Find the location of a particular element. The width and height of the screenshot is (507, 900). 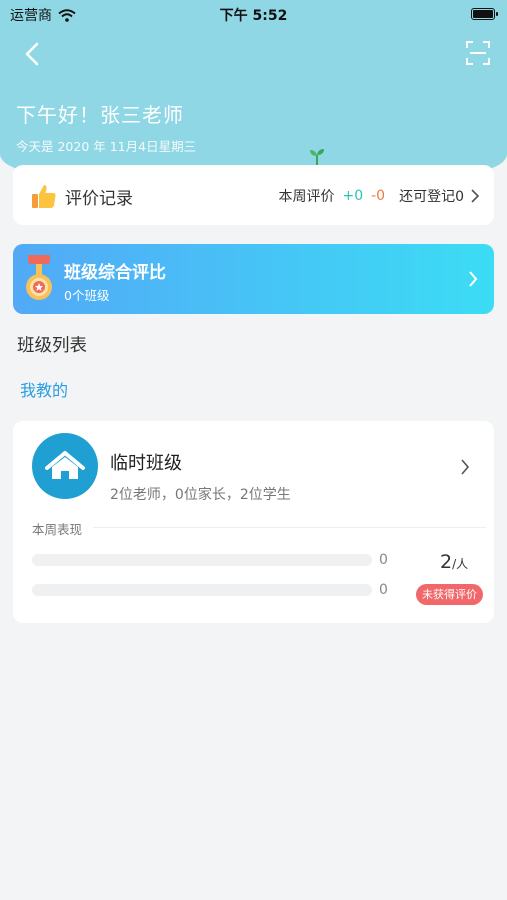

divider is located at coordinates (289, 527).